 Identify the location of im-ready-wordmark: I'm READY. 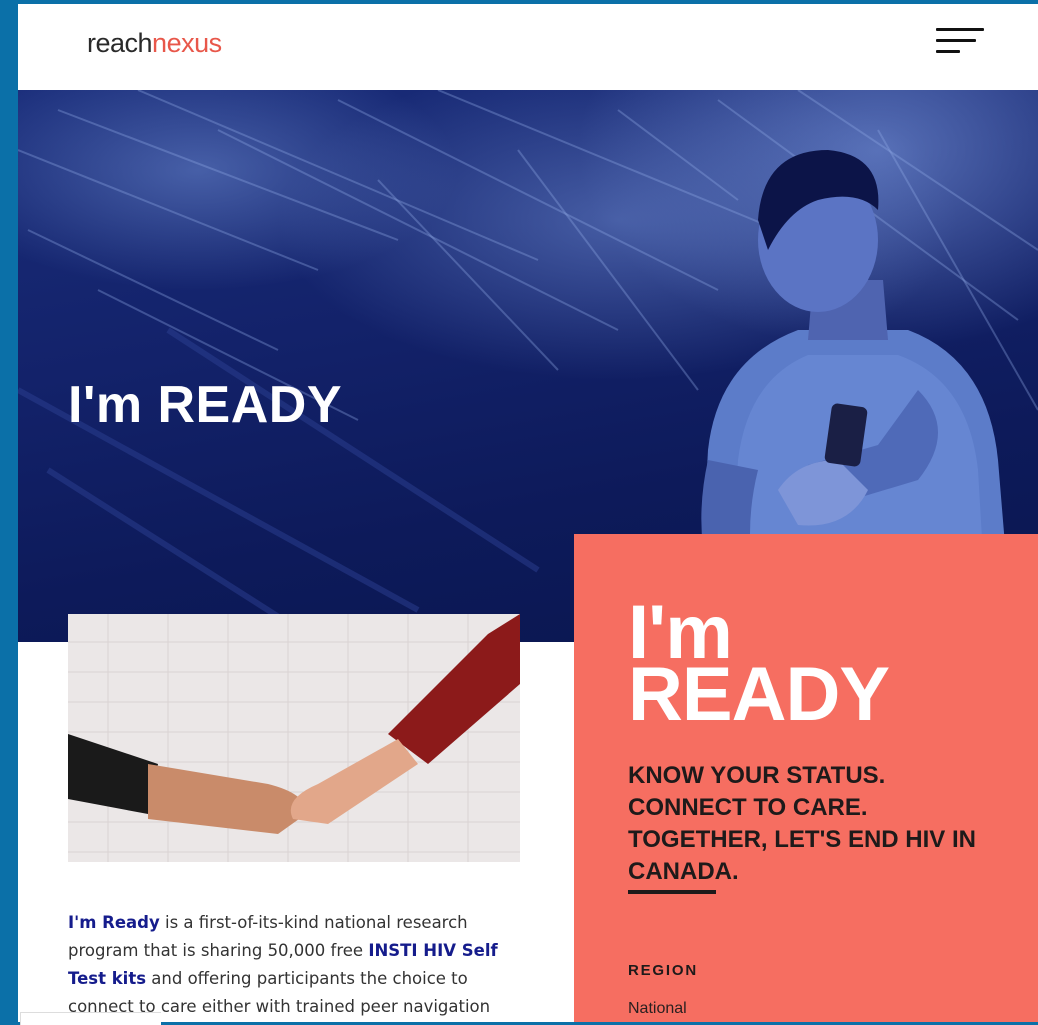
(759, 666).